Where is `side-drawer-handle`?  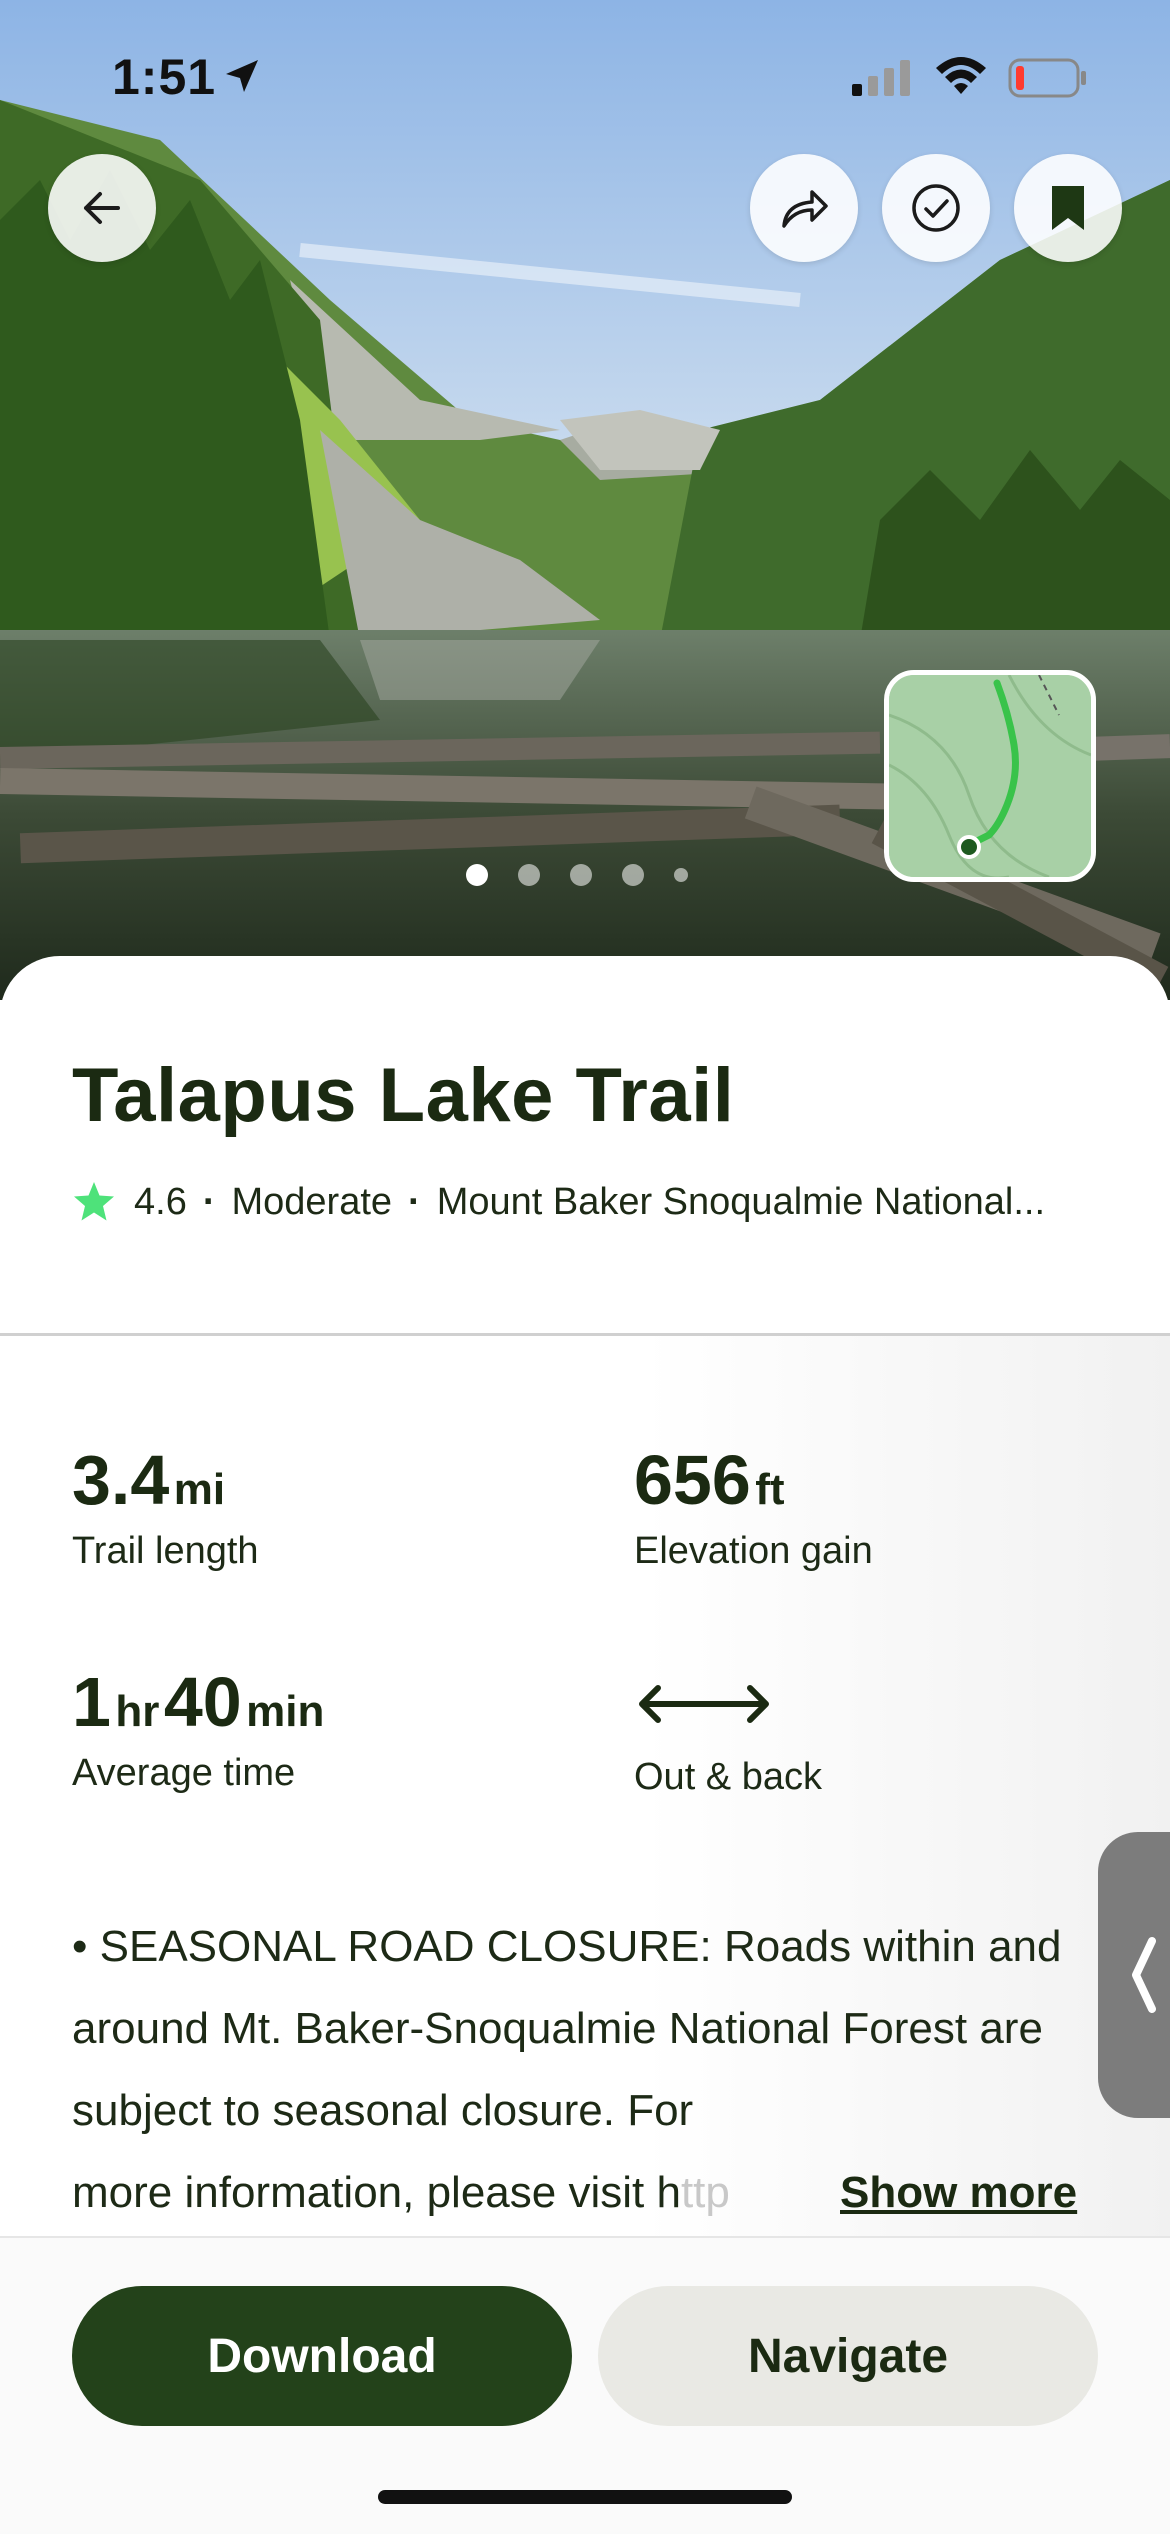
side-drawer-handle is located at coordinates (1134, 1975).